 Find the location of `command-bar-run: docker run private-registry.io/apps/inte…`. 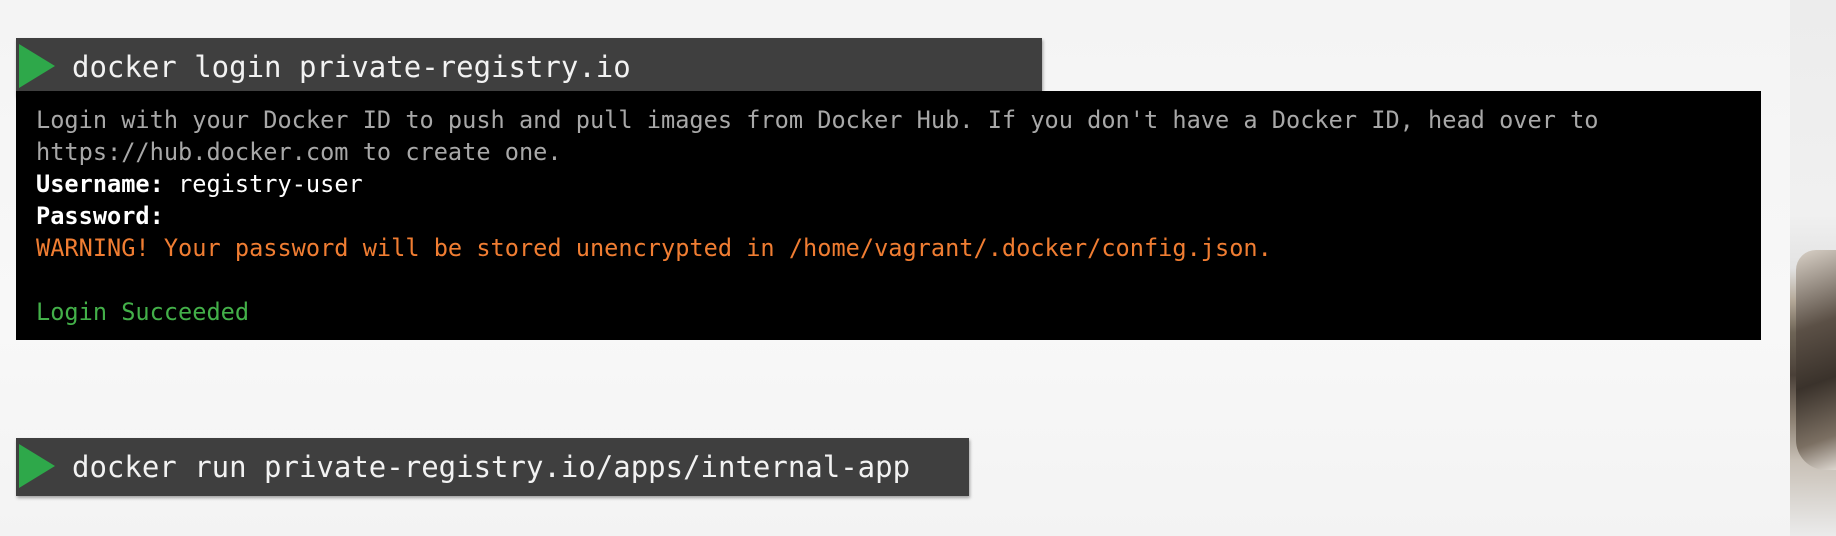

command-bar-run: docker run private-registry.io/apps/inte… is located at coordinates (492, 467).